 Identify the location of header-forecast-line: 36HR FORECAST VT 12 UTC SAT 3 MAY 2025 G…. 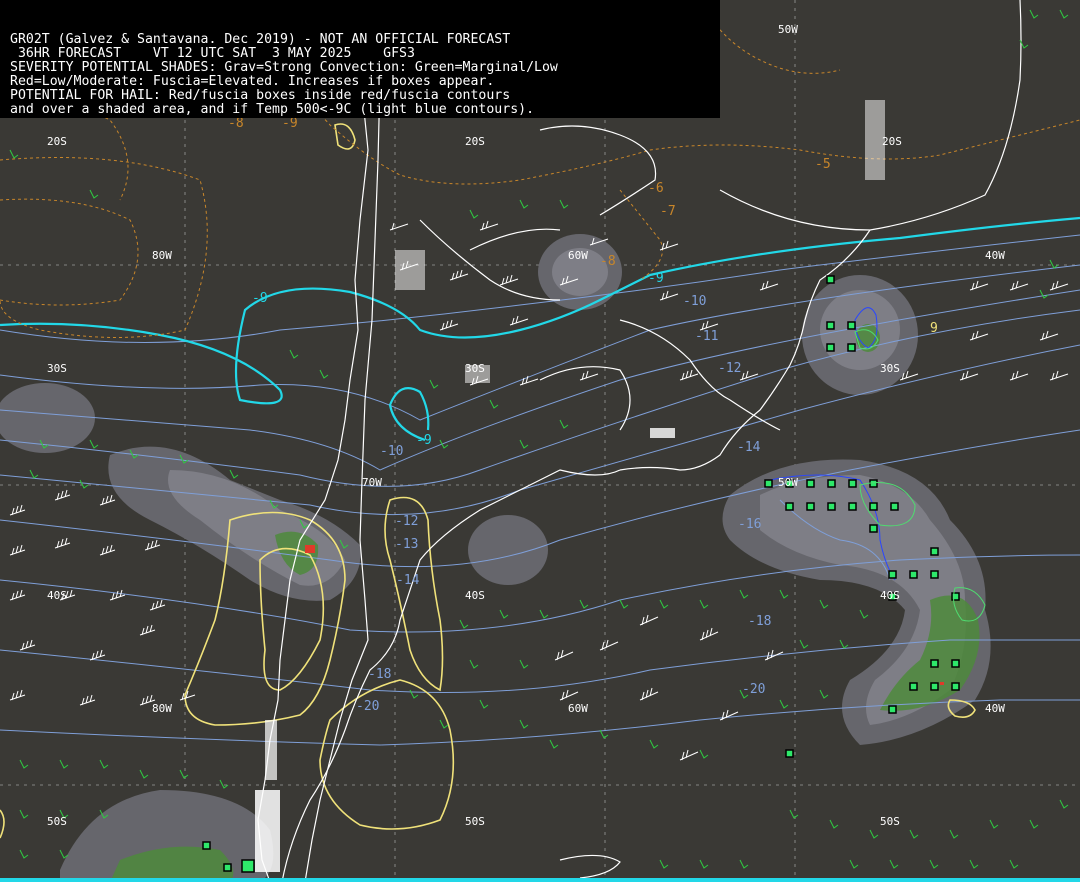
(212, 53).